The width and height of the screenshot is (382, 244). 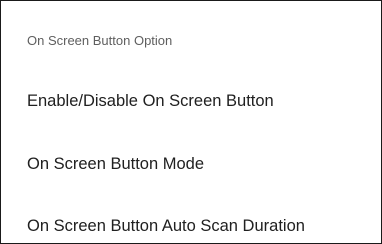 What do you see at coordinates (100, 40) in the screenshot?
I see `section-header: On Screen Button Option` at bounding box center [100, 40].